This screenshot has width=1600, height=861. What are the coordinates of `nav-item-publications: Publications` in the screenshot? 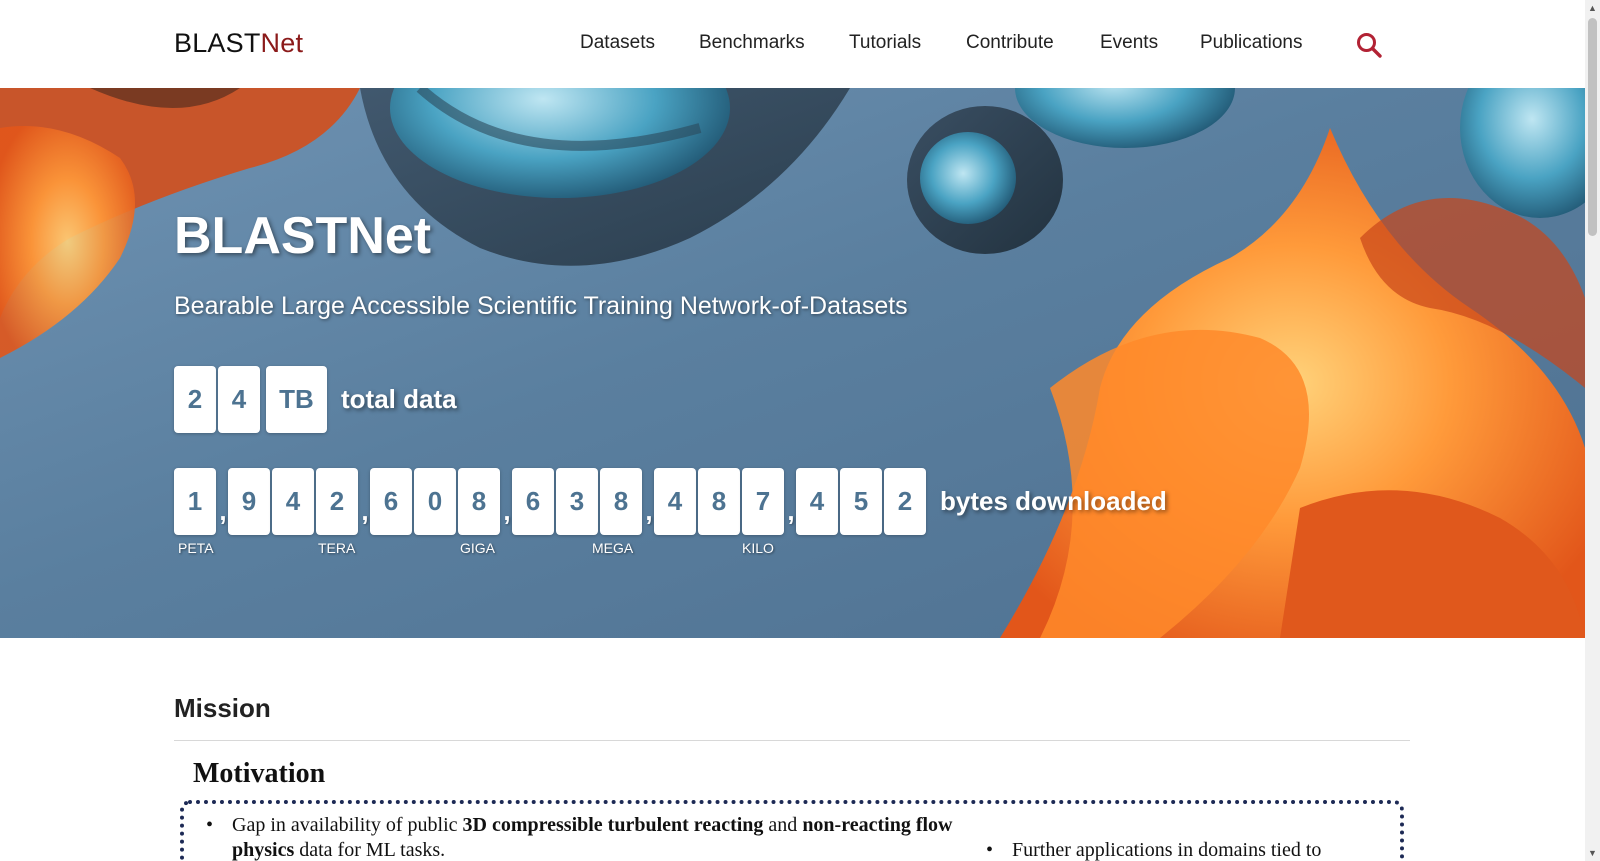 It's located at (1251, 43).